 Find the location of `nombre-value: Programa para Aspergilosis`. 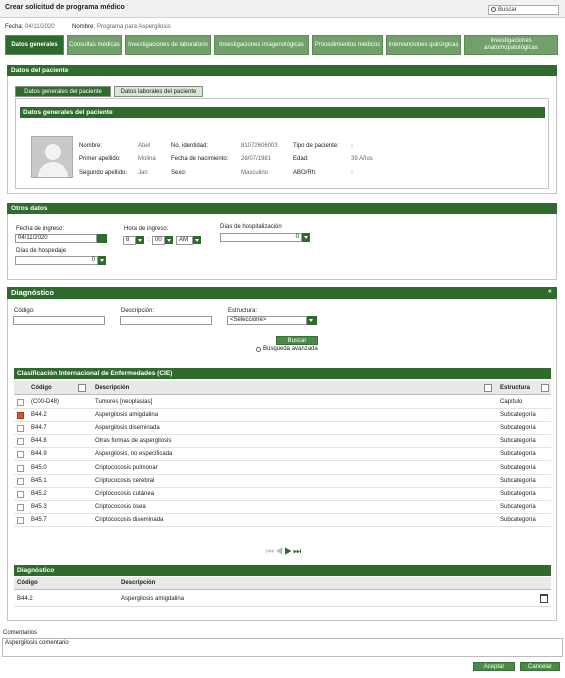

nombre-value: Programa para Aspergilosis is located at coordinates (134, 27).